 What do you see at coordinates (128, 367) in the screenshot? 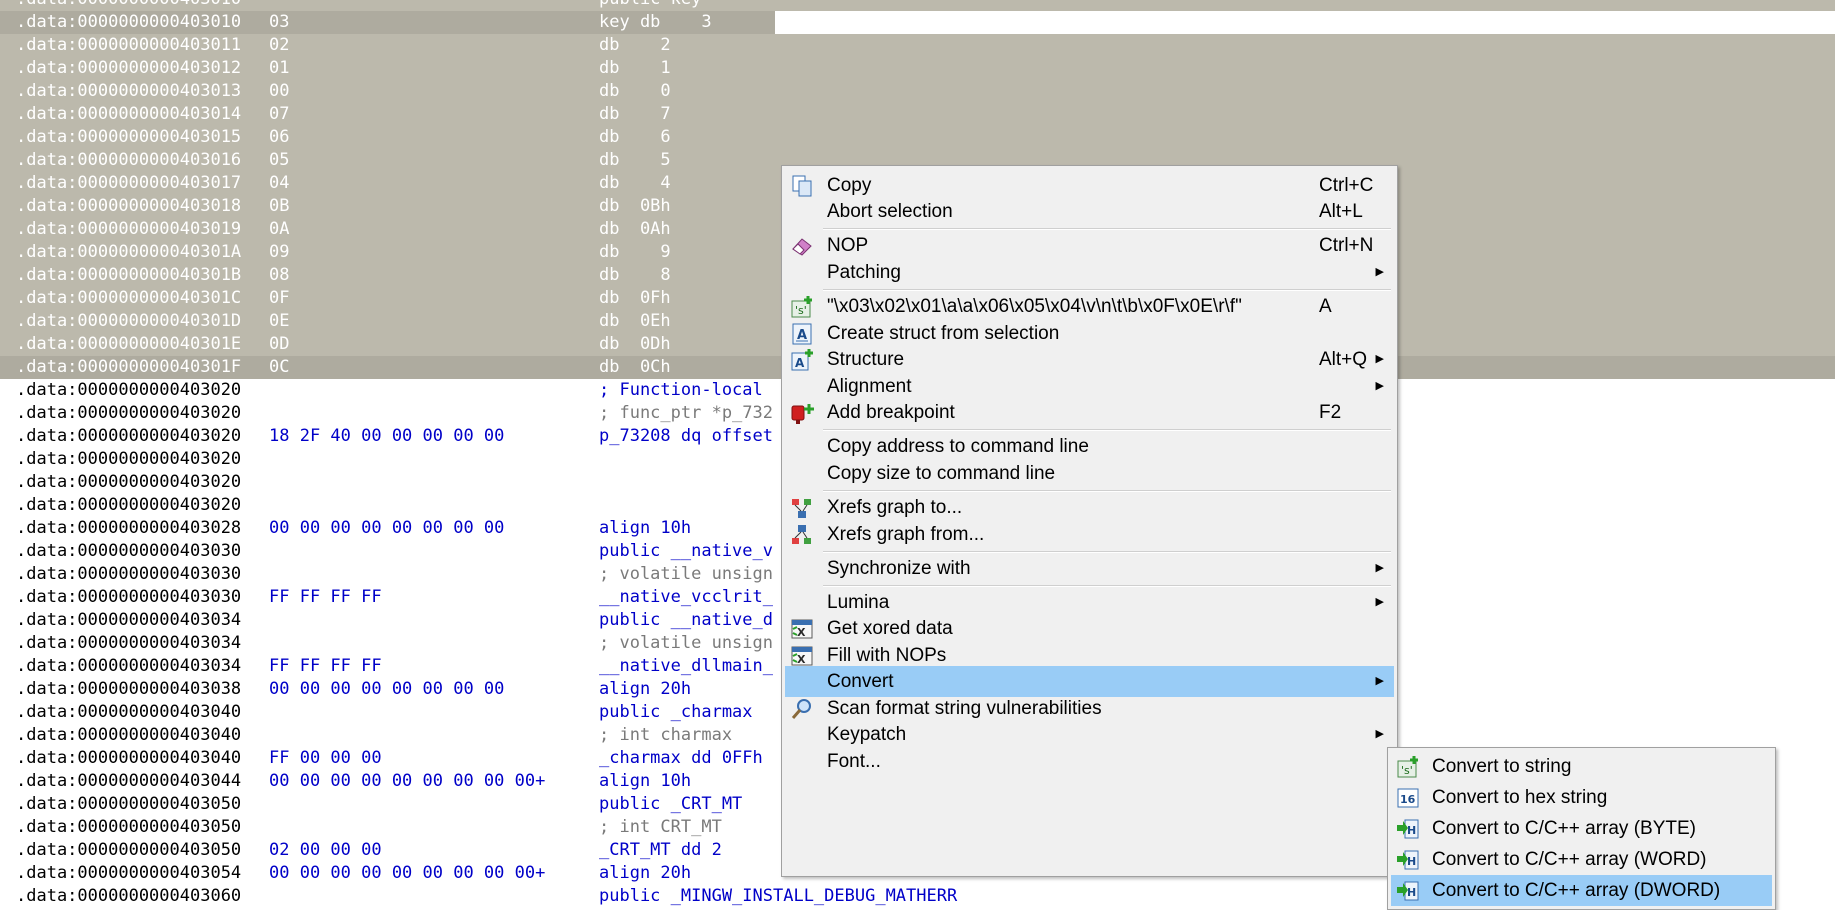
I see `line-address: .data:000000000040301F` at bounding box center [128, 367].